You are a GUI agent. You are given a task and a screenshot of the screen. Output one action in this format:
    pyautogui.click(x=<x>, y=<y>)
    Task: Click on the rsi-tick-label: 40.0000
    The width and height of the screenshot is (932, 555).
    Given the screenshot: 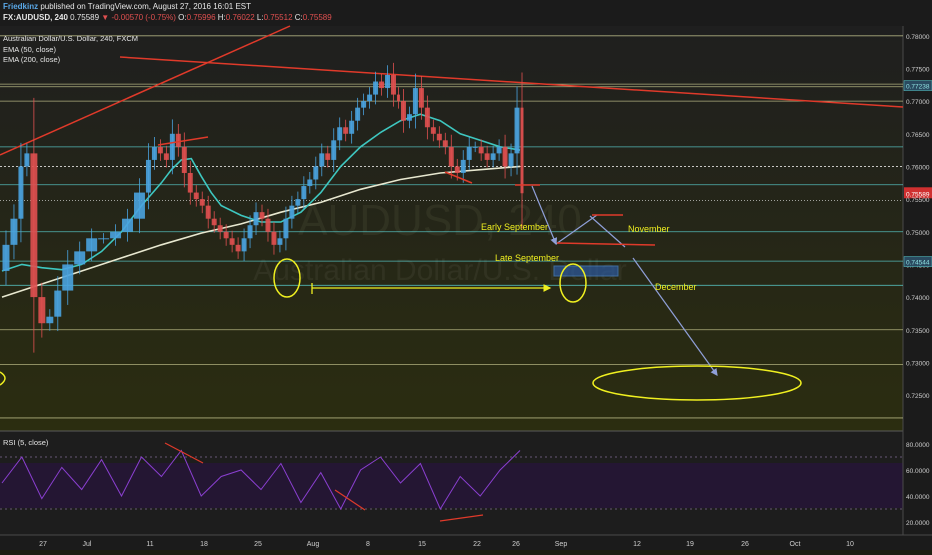 What is the action you would take?
    pyautogui.click(x=918, y=497)
    